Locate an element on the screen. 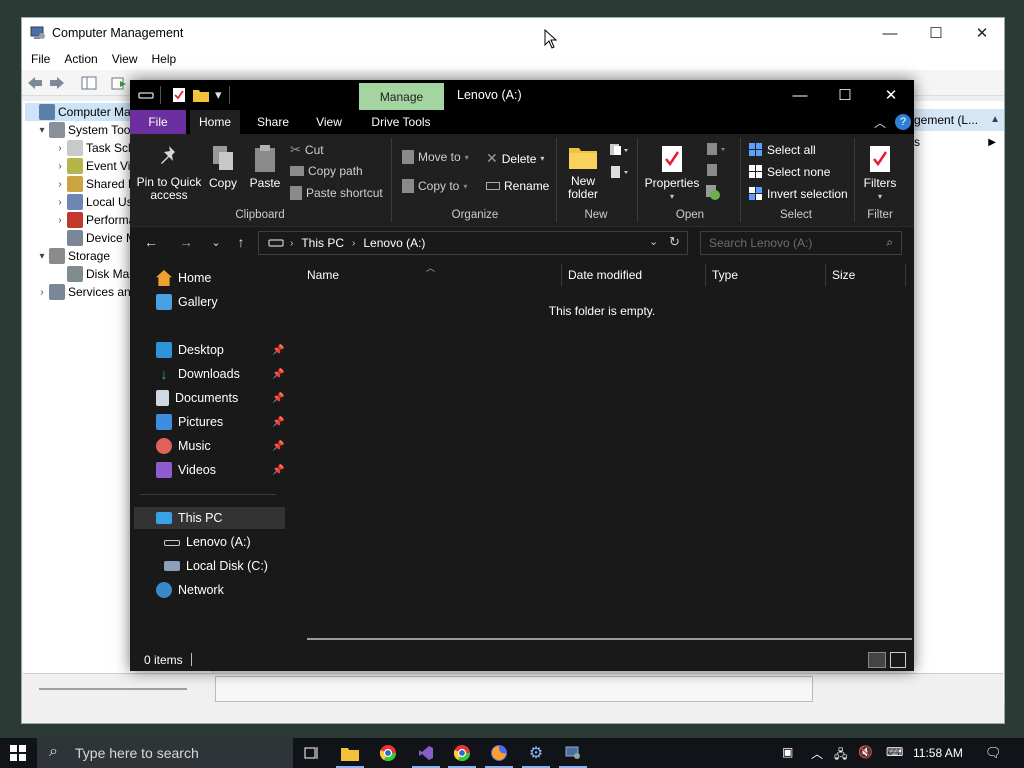  search-box: Search Lenovo (A:) ⌕ is located at coordinates (801, 243).